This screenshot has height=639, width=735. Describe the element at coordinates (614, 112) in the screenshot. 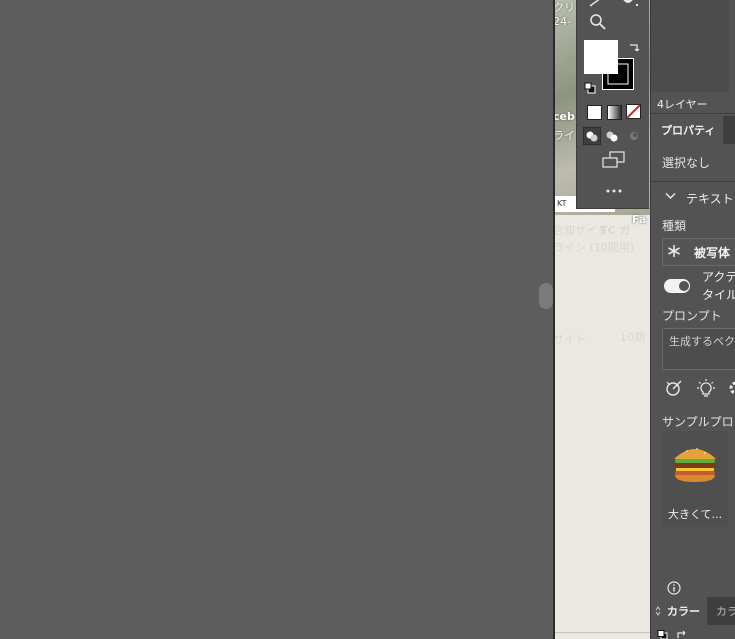

I see `gradient-mode-icon` at that location.